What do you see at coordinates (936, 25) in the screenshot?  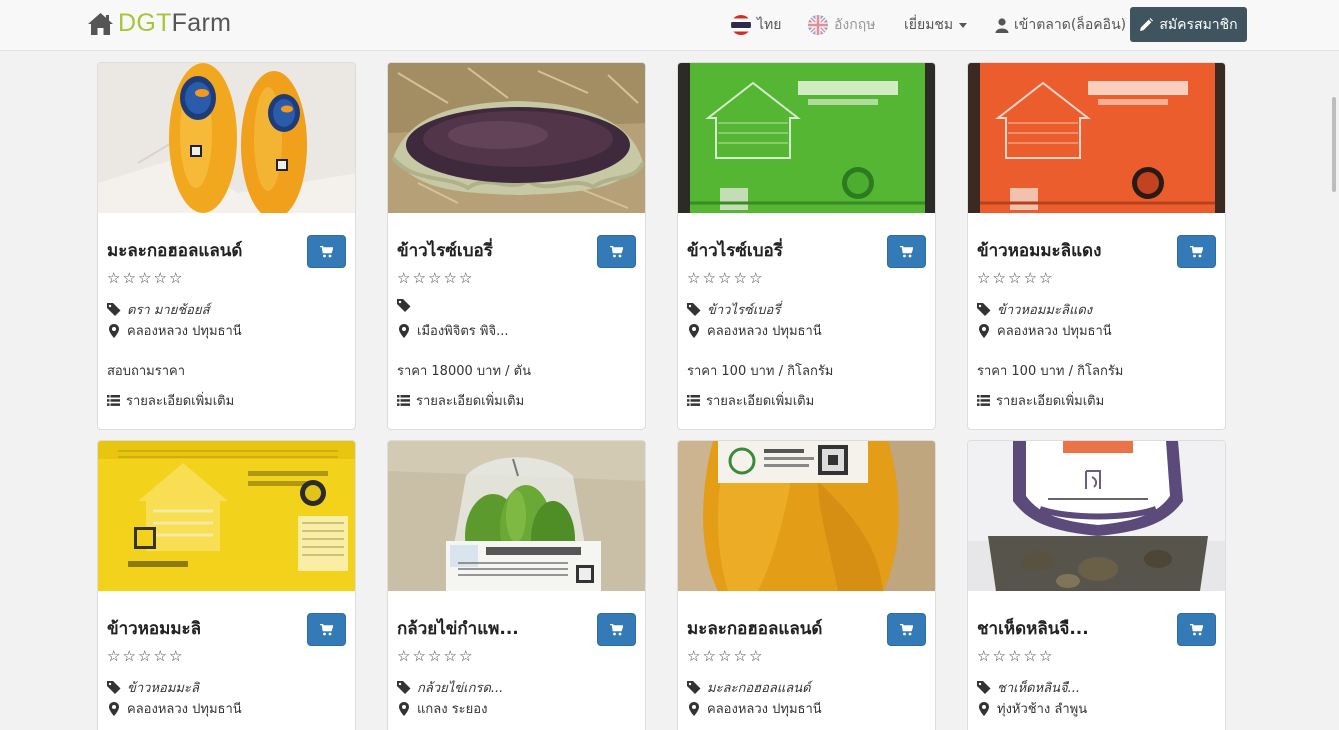 I see `visit-dropdown: เยี่ยมชม` at bounding box center [936, 25].